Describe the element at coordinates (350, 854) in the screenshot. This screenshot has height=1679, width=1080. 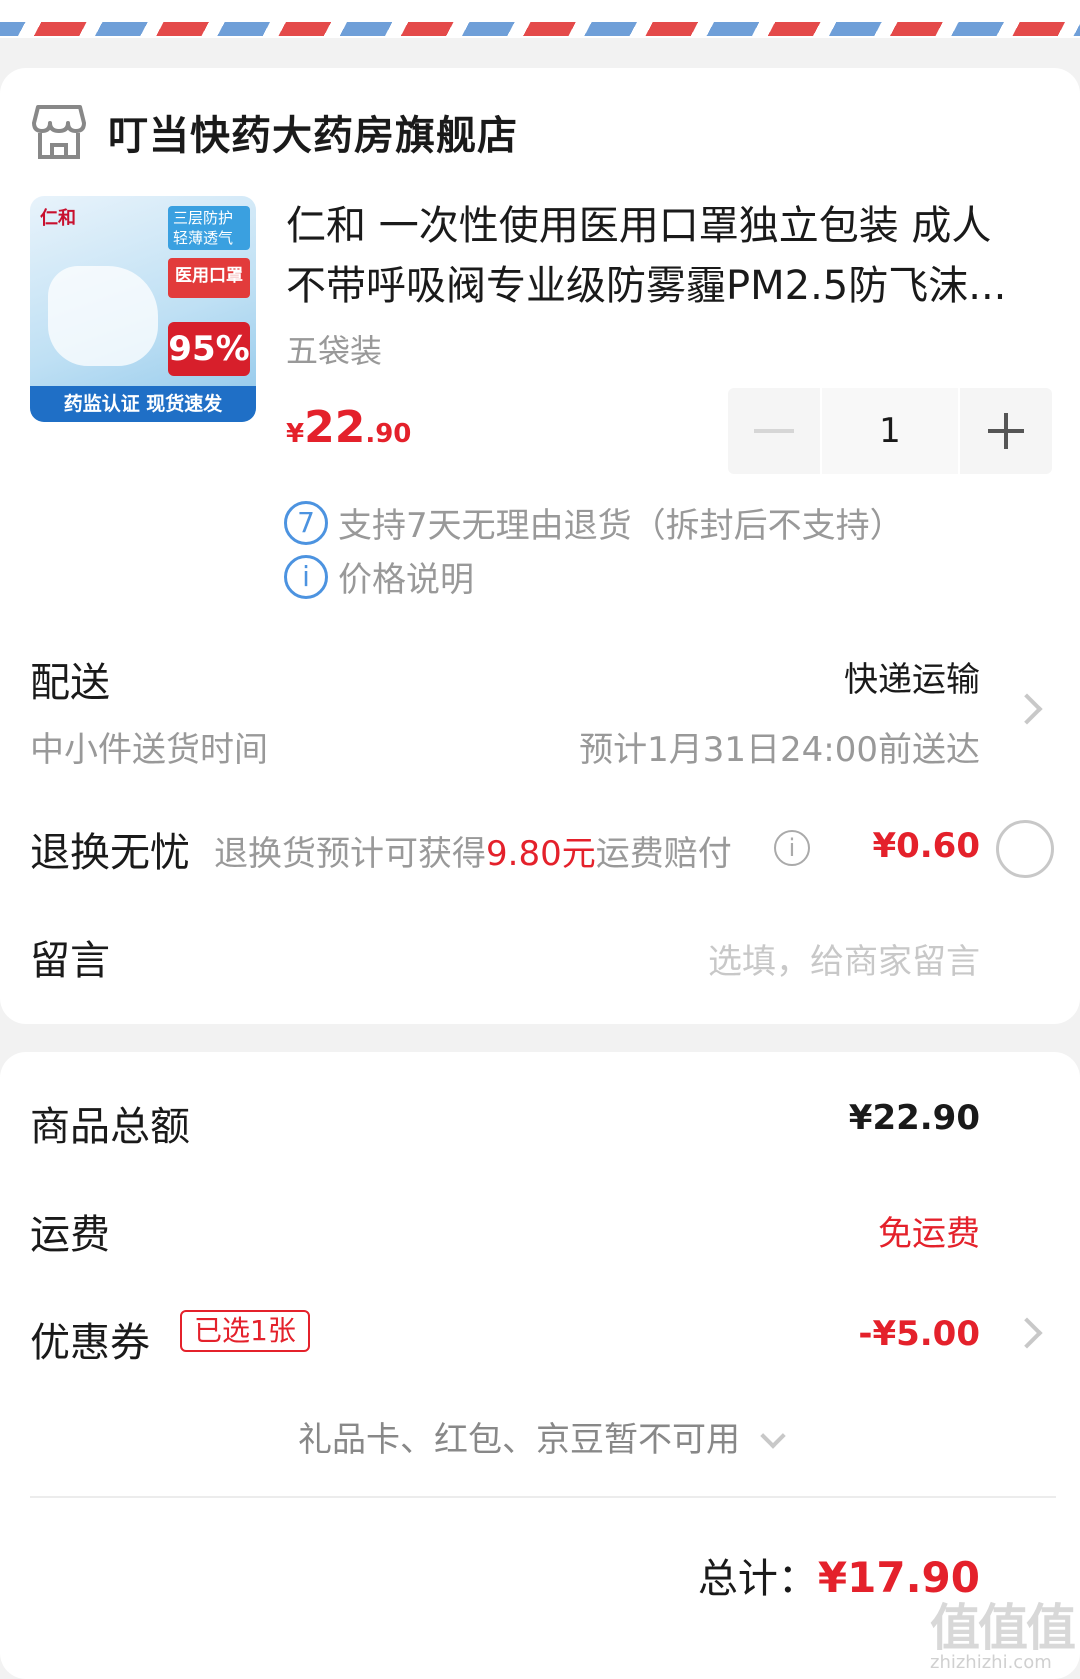
I see `return-desc-prefix: 退换货预计可获得` at that location.